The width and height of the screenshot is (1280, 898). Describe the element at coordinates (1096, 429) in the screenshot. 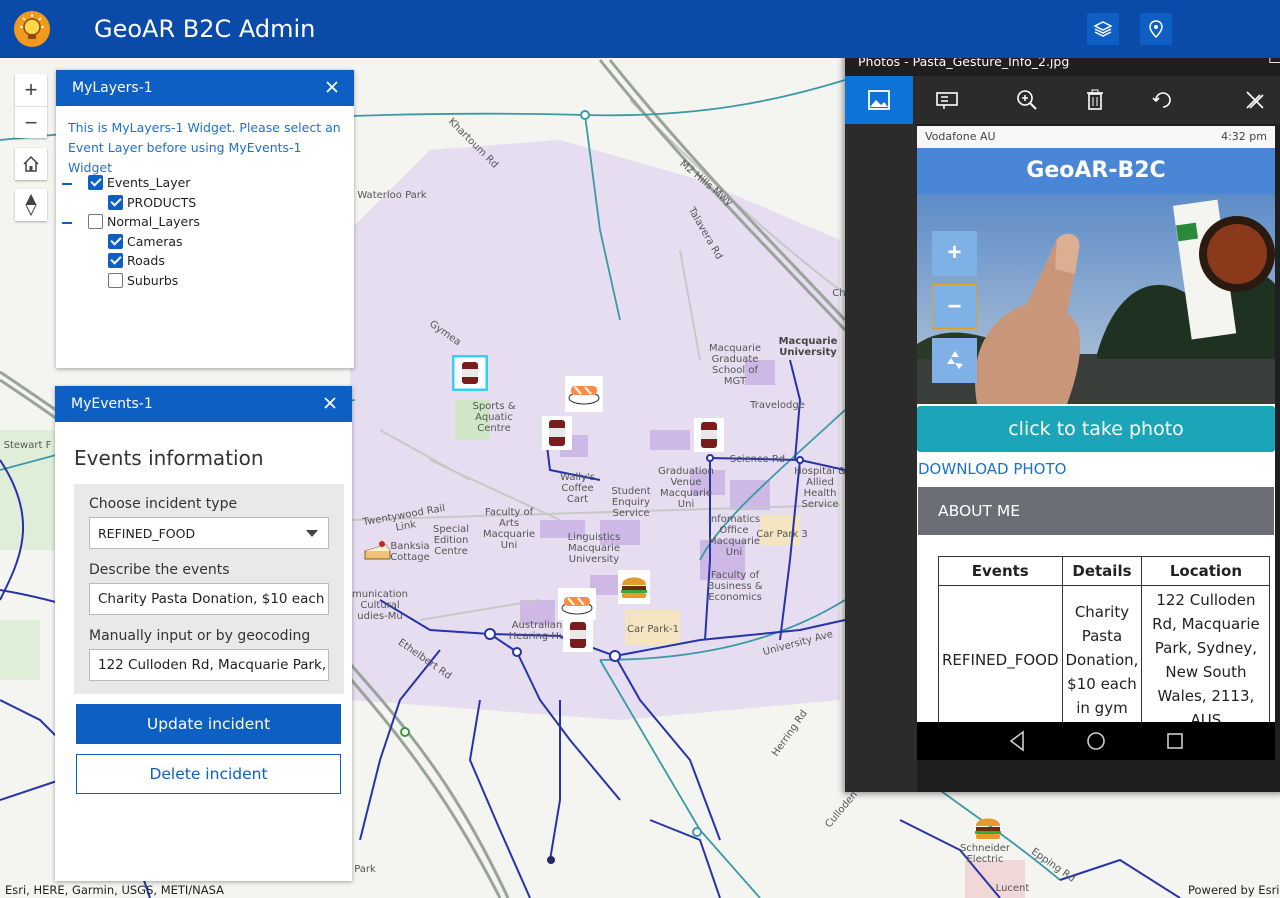

I see `take-photo-button: click to take photo` at that location.